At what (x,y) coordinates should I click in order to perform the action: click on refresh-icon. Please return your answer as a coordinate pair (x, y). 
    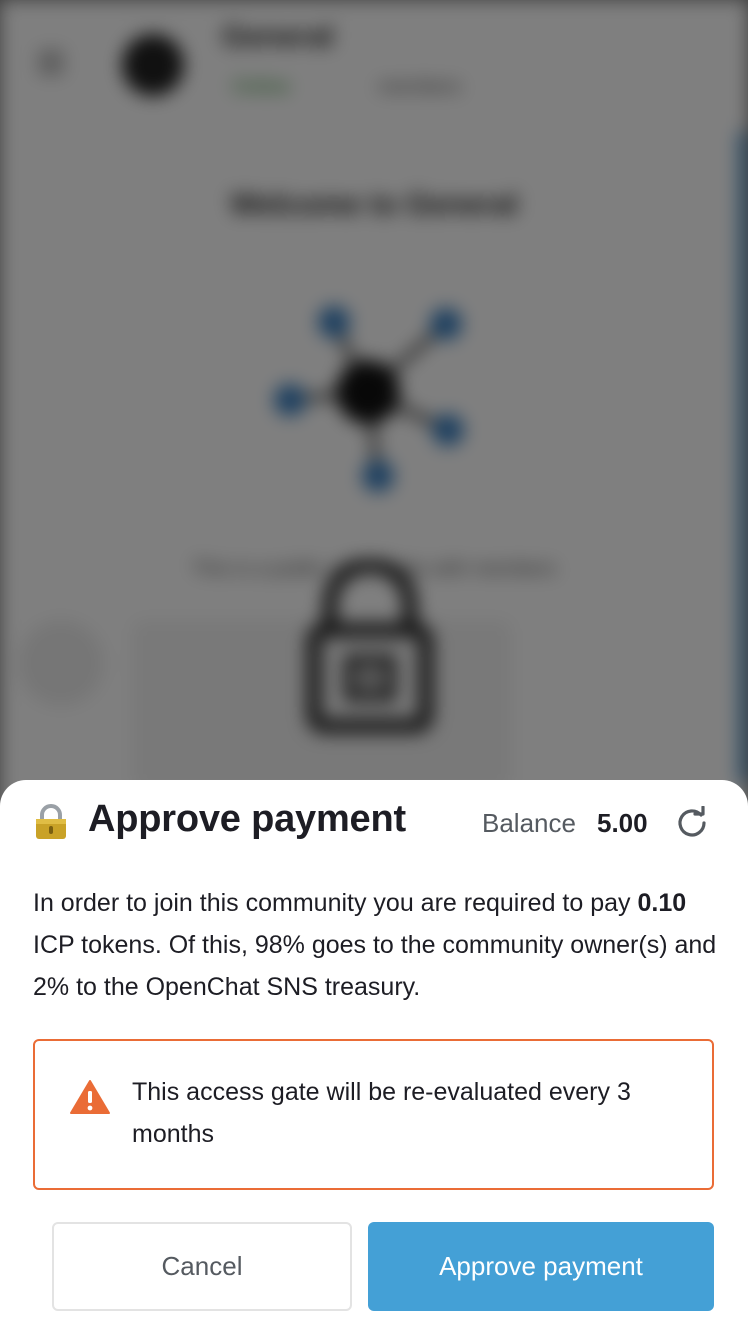
    Looking at the image, I should click on (692, 822).